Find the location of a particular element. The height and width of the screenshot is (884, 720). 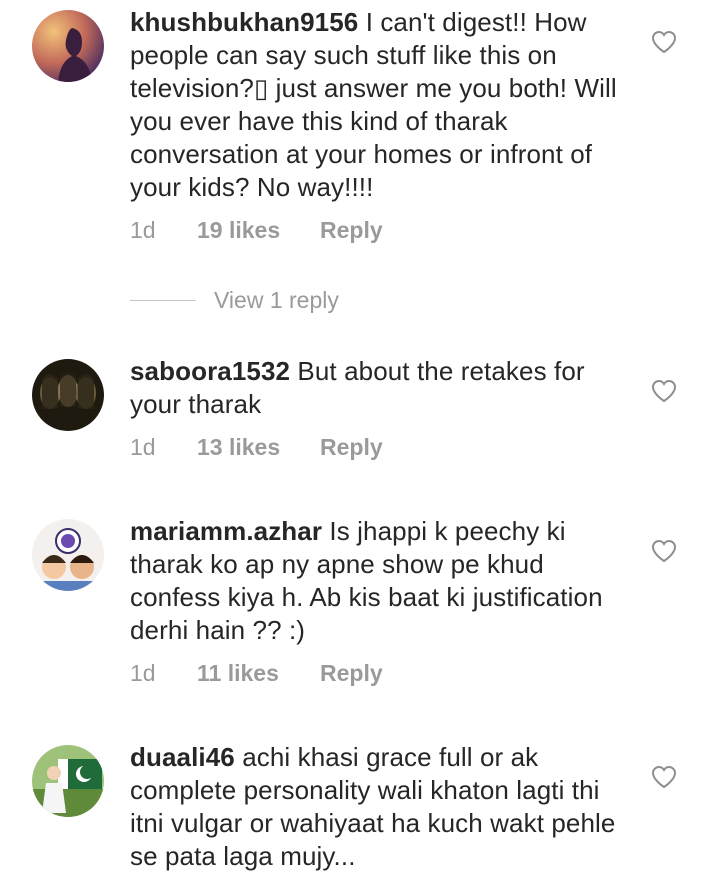

view-replies-button: View 1 reply is located at coordinates (234, 300).